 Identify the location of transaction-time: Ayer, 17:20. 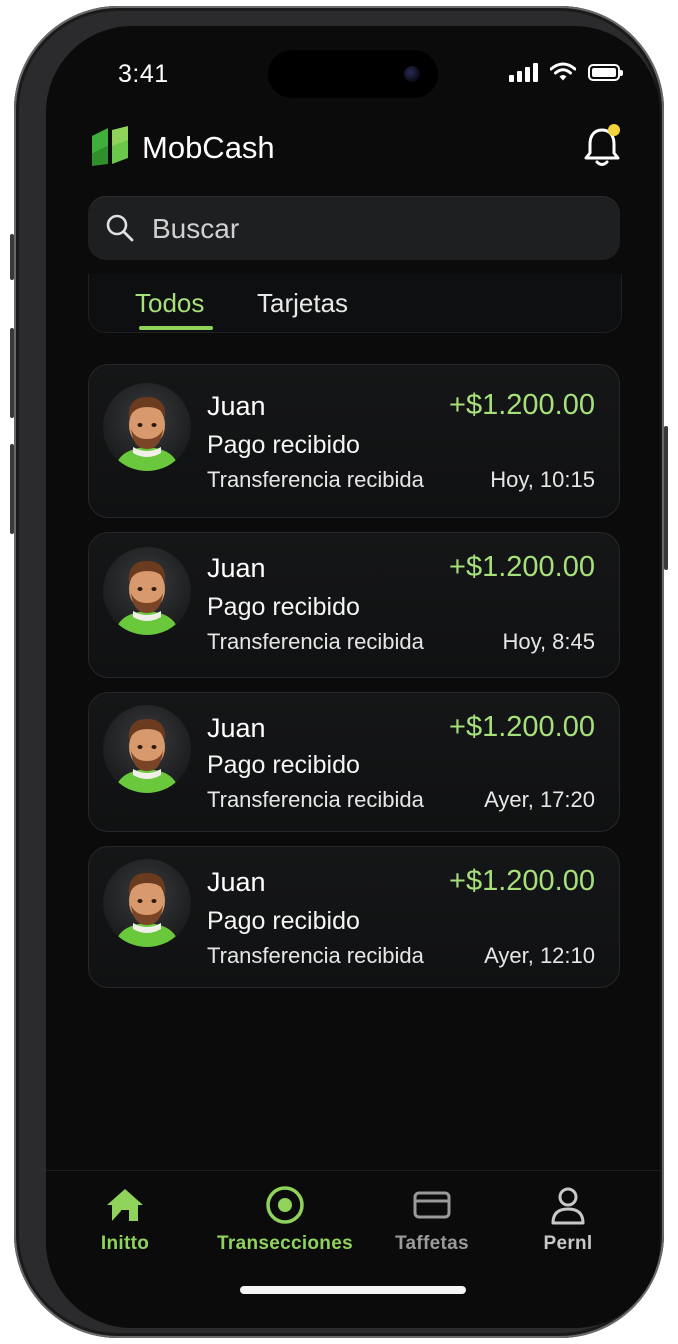
(539, 799).